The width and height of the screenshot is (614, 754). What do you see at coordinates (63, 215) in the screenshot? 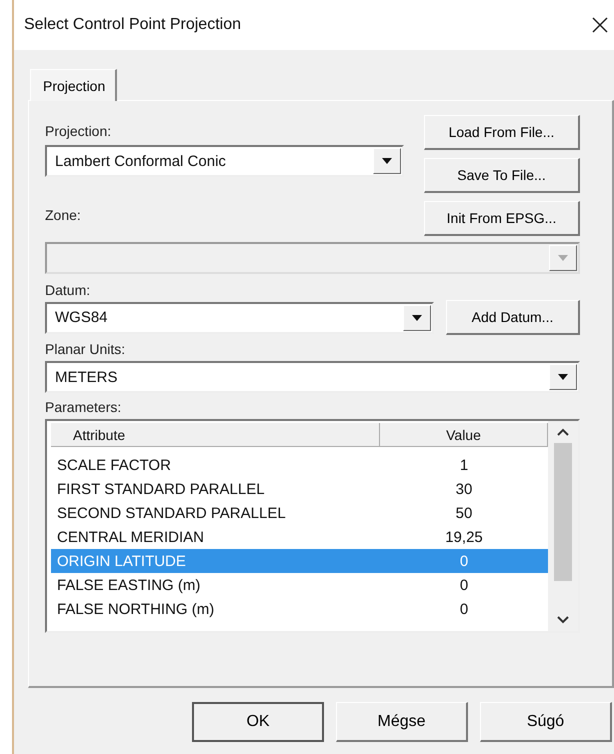
I see `field-label: Zone:` at bounding box center [63, 215].